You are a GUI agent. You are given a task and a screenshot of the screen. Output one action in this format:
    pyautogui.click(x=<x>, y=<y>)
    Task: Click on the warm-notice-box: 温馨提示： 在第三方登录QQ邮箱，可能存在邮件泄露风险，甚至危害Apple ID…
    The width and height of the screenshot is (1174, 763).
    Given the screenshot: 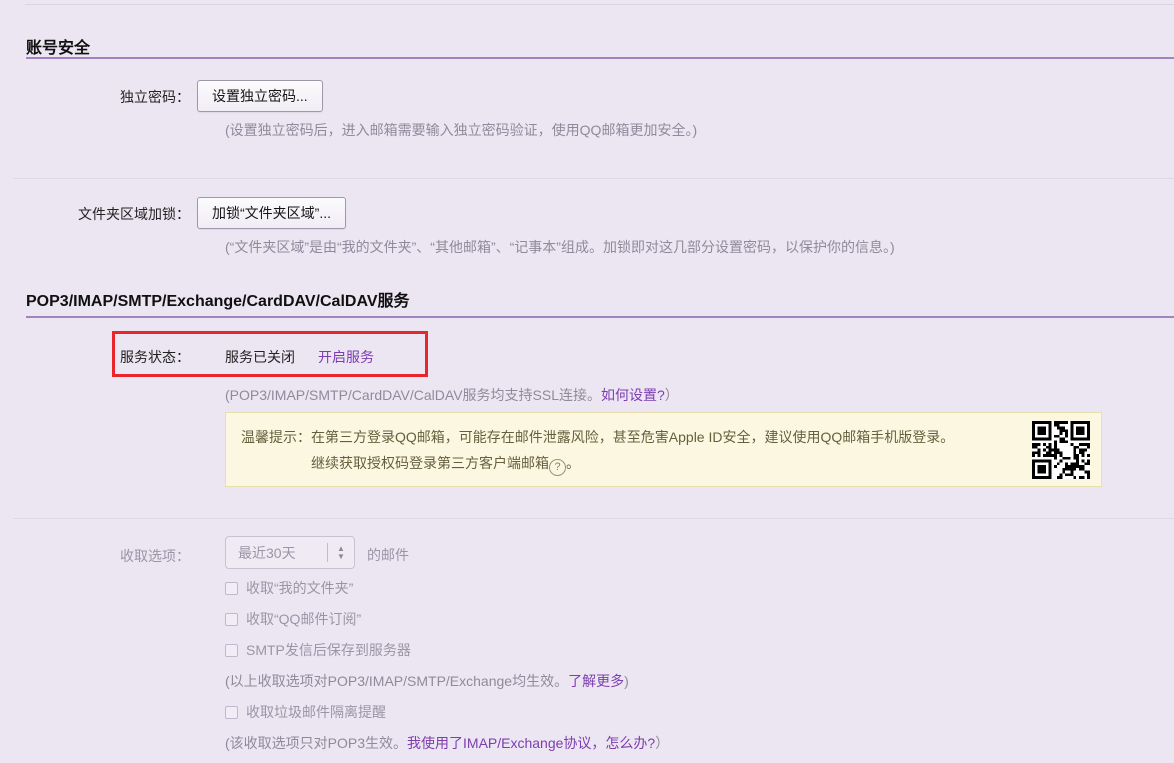 What is the action you would take?
    pyautogui.click(x=663, y=449)
    